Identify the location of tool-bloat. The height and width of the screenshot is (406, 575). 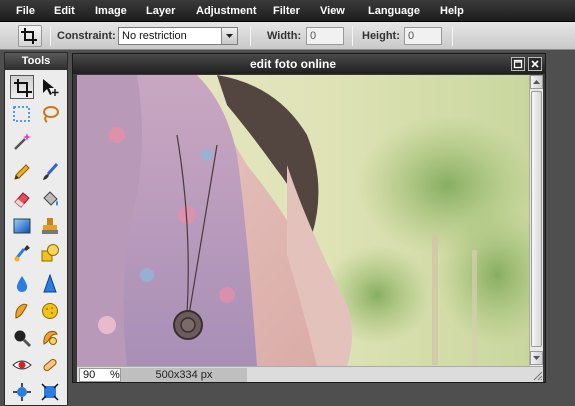
(22, 392).